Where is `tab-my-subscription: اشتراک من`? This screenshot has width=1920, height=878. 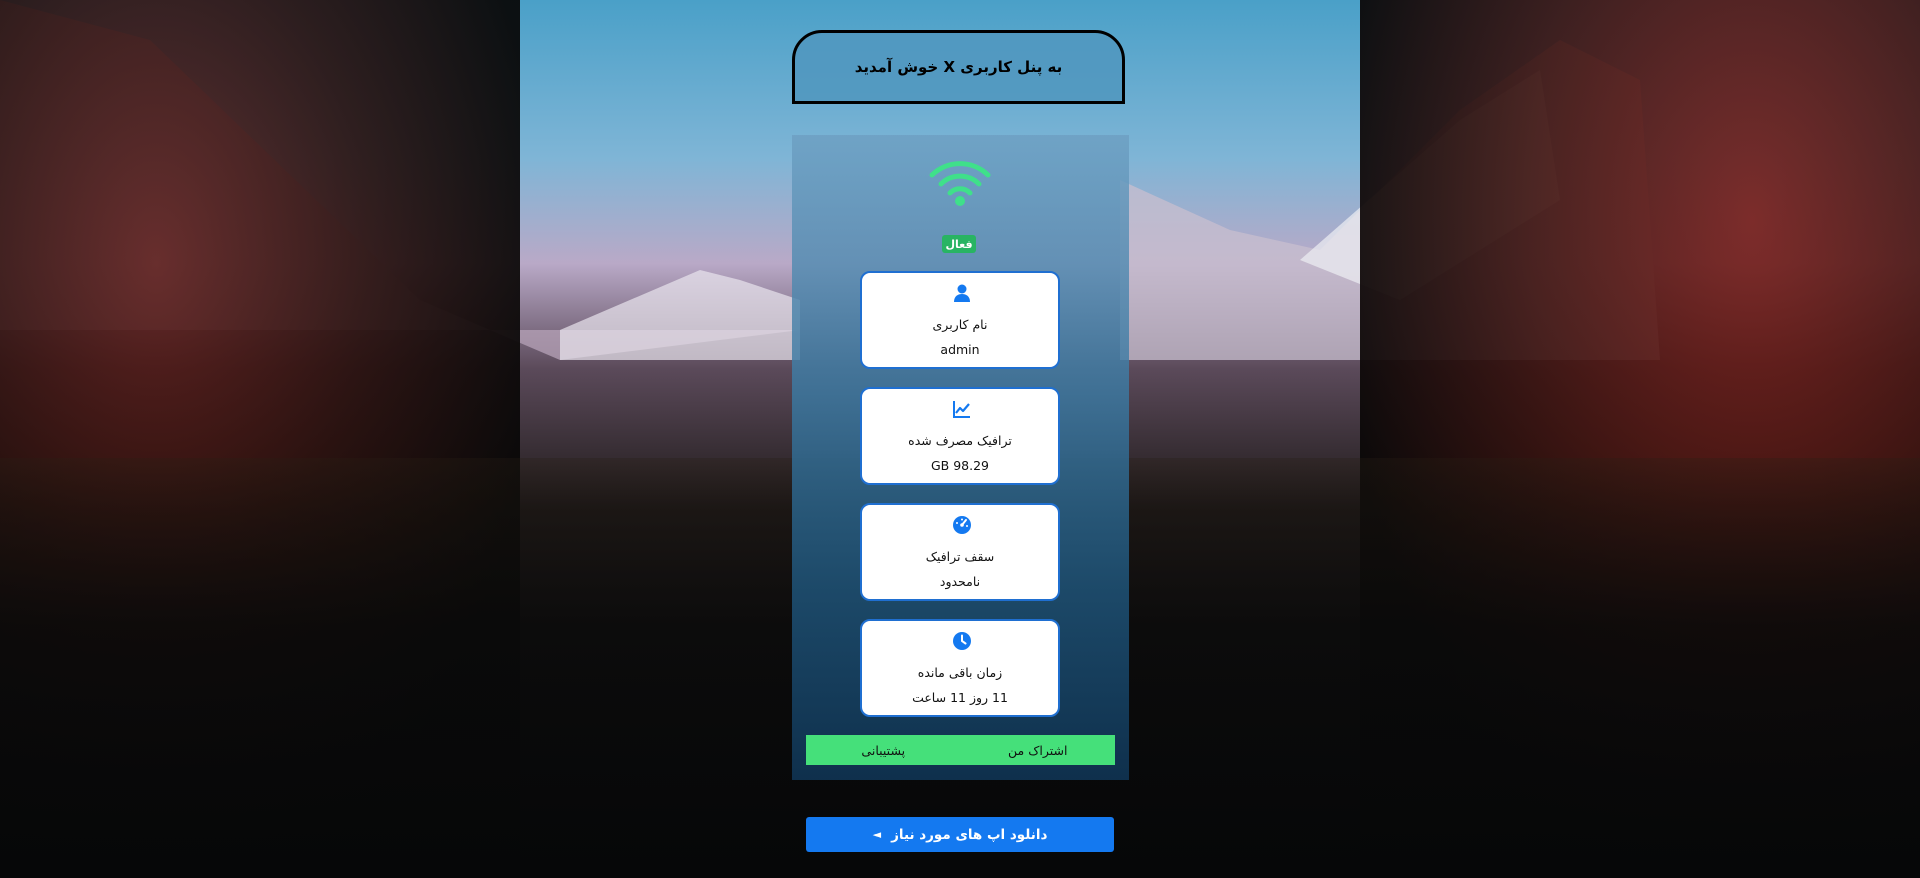 tab-my-subscription: اشتراک من is located at coordinates (1038, 750).